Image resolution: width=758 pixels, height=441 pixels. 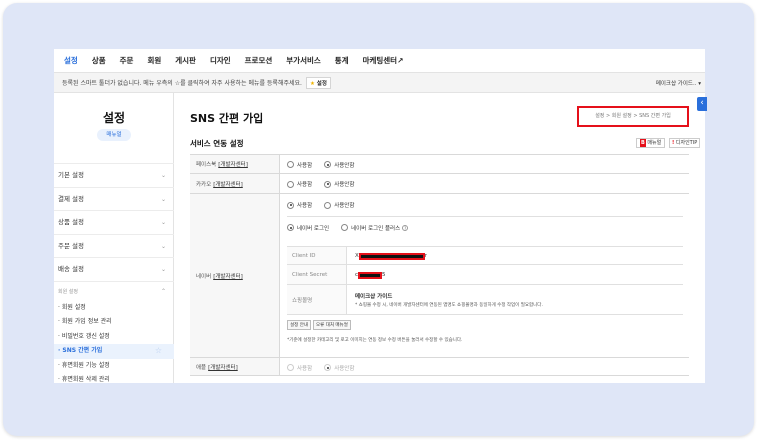 What do you see at coordinates (633, 116) in the screenshot?
I see `breadcrumb: 설정 > 회원 설정 > SNS 간편 가입` at bounding box center [633, 116].